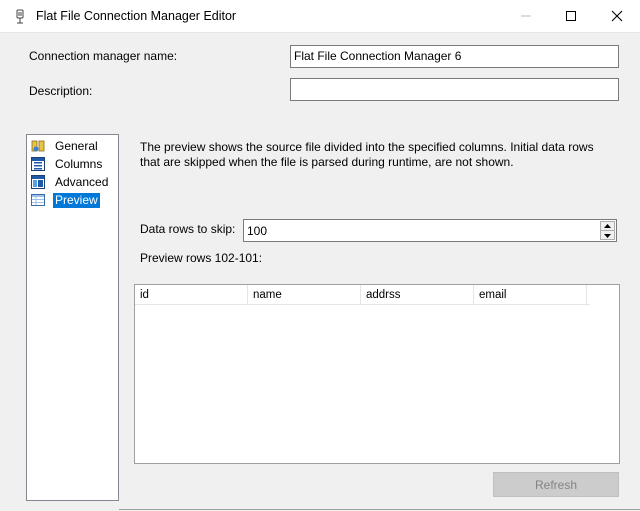 This screenshot has height=511, width=640. Describe the element at coordinates (201, 258) in the screenshot. I see `preview-rows-label: Preview rows 102-101:` at that location.